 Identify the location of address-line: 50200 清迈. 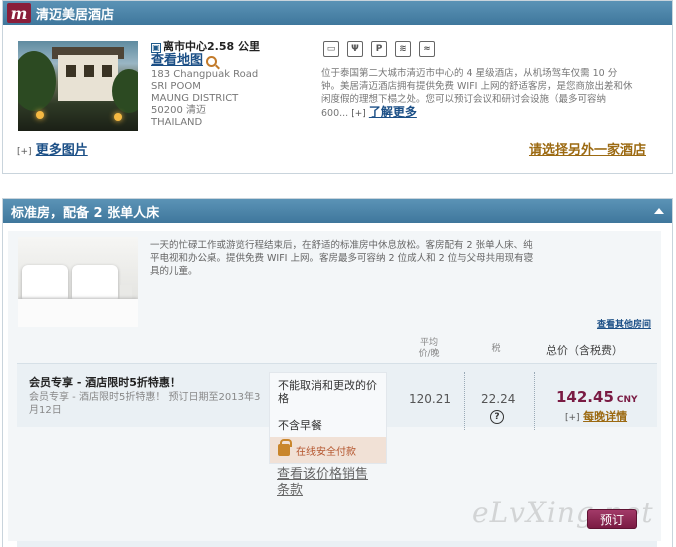
(178, 110).